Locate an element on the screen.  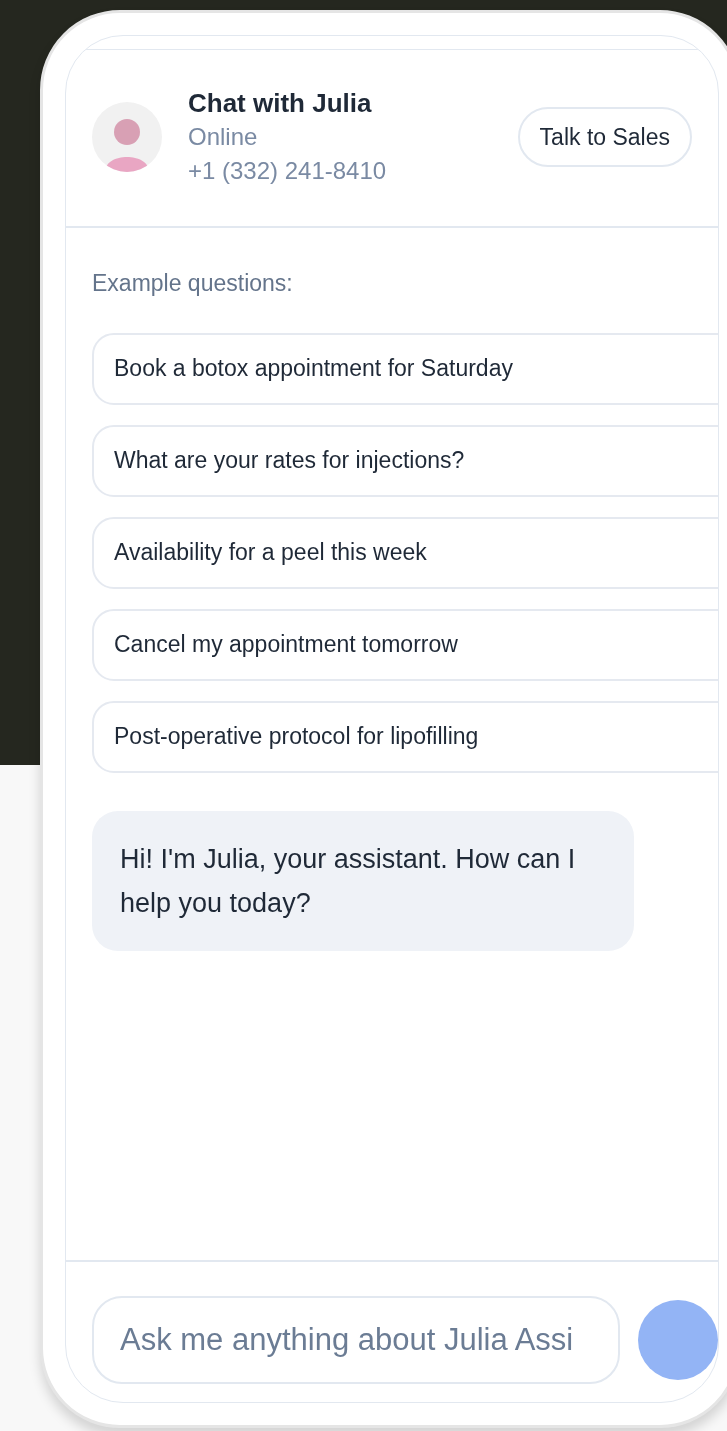
example-question-chip: Post-operative protocol for lipofilling is located at coordinates (405, 736).